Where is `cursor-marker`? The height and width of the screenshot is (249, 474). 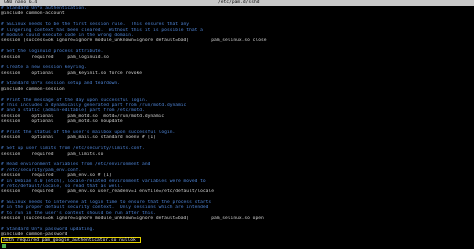
cursor-marker is located at coordinates (4, 246).